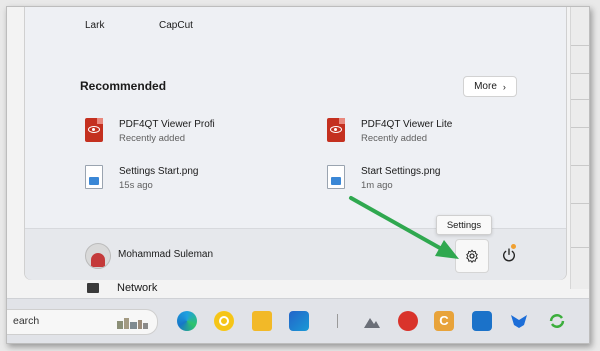 This screenshot has height=351, width=600. What do you see at coordinates (444, 321) in the screenshot?
I see `app-c-icon: C` at bounding box center [444, 321].